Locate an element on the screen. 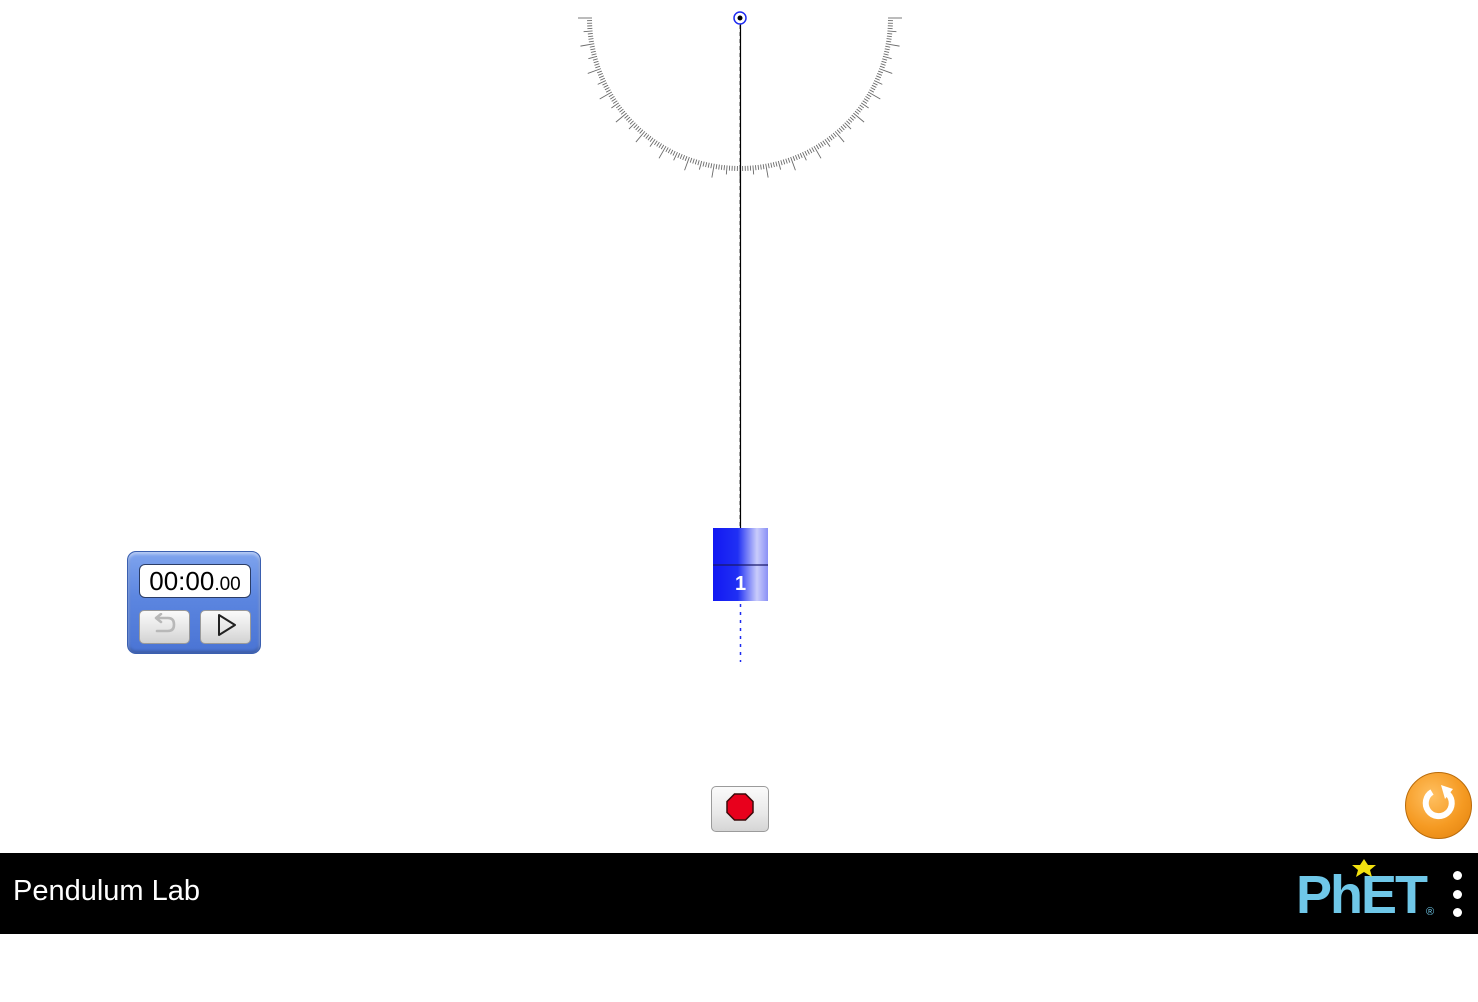 The image size is (1478, 1002). stopwatch-time-main: 00:00 is located at coordinates (182, 581).